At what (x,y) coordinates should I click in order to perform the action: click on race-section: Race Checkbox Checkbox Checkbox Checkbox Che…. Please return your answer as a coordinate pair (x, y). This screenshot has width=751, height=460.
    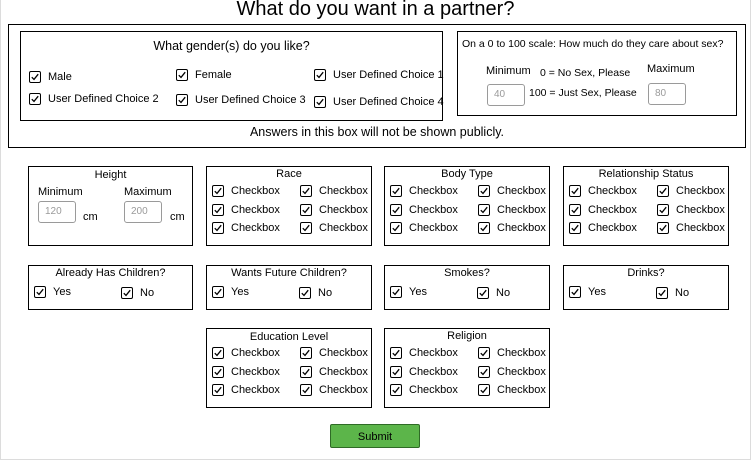
    Looking at the image, I should click on (289, 206).